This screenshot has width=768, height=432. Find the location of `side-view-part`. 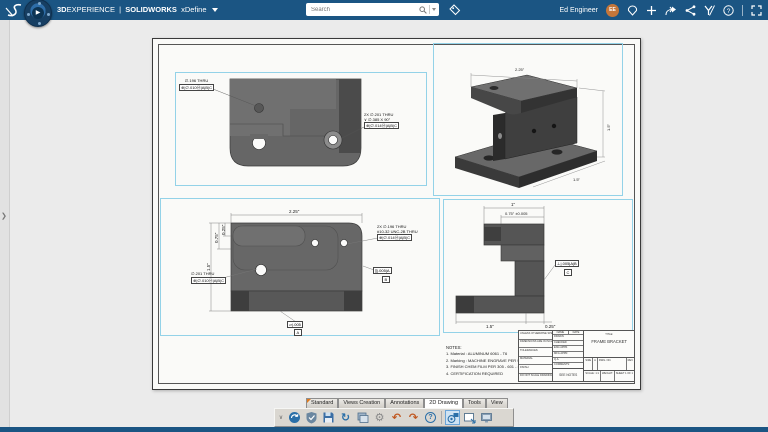

side-view-part is located at coordinates (500, 268).